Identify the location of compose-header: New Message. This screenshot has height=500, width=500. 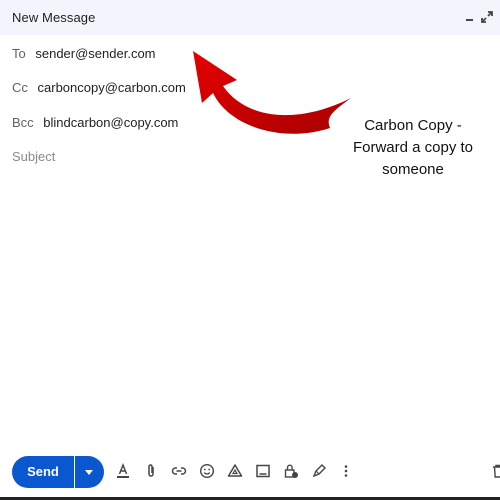
(250, 17).